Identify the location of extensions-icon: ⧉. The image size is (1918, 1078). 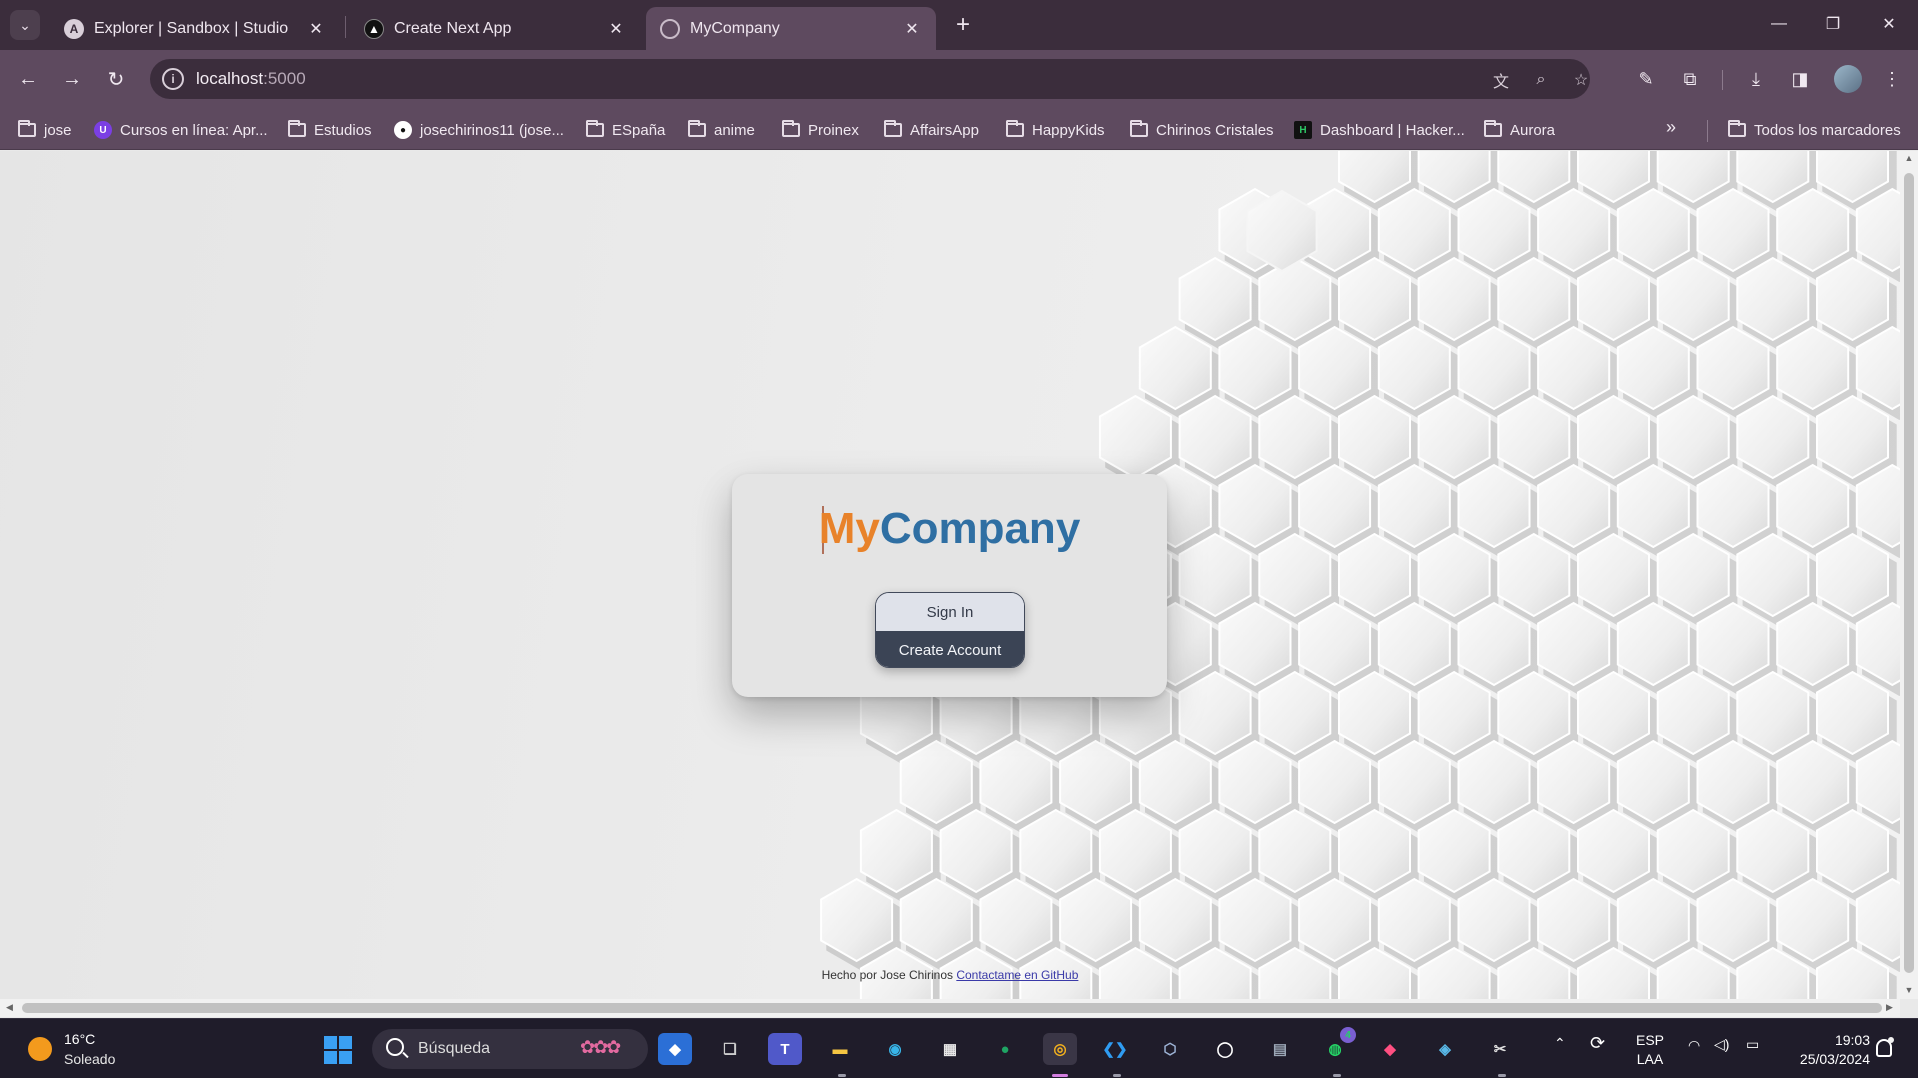
(1690, 78).